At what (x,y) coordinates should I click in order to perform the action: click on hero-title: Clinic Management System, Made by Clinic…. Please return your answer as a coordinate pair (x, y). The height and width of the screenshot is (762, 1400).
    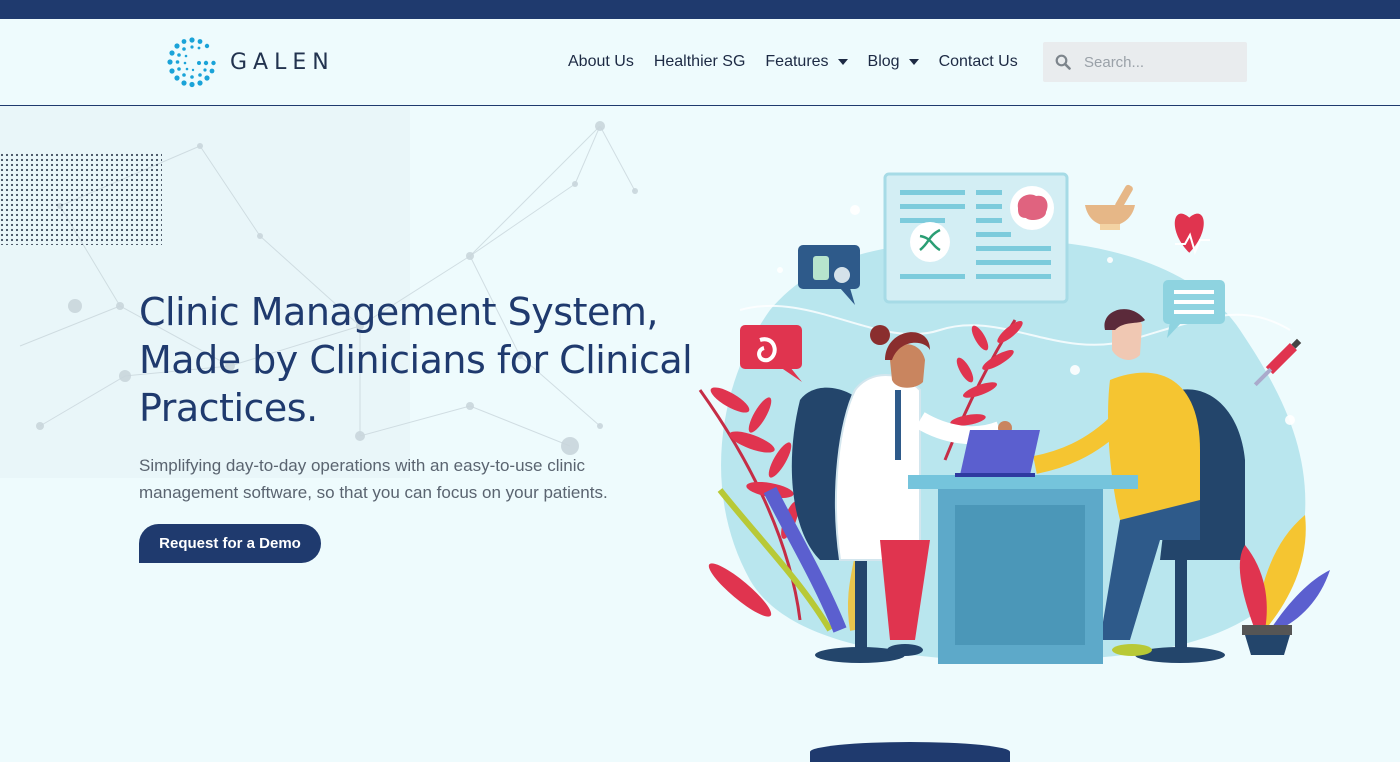
    Looking at the image, I should click on (416, 360).